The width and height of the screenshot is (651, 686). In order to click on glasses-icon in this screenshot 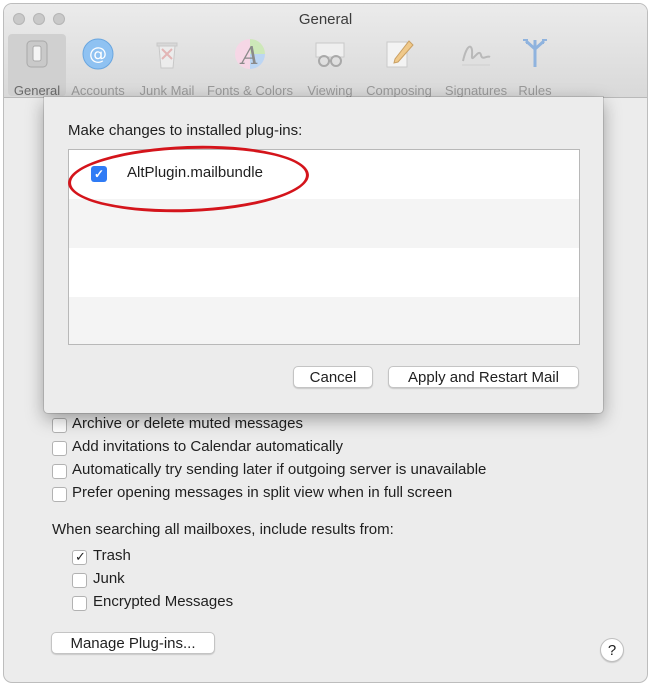, I will do `click(330, 54)`.